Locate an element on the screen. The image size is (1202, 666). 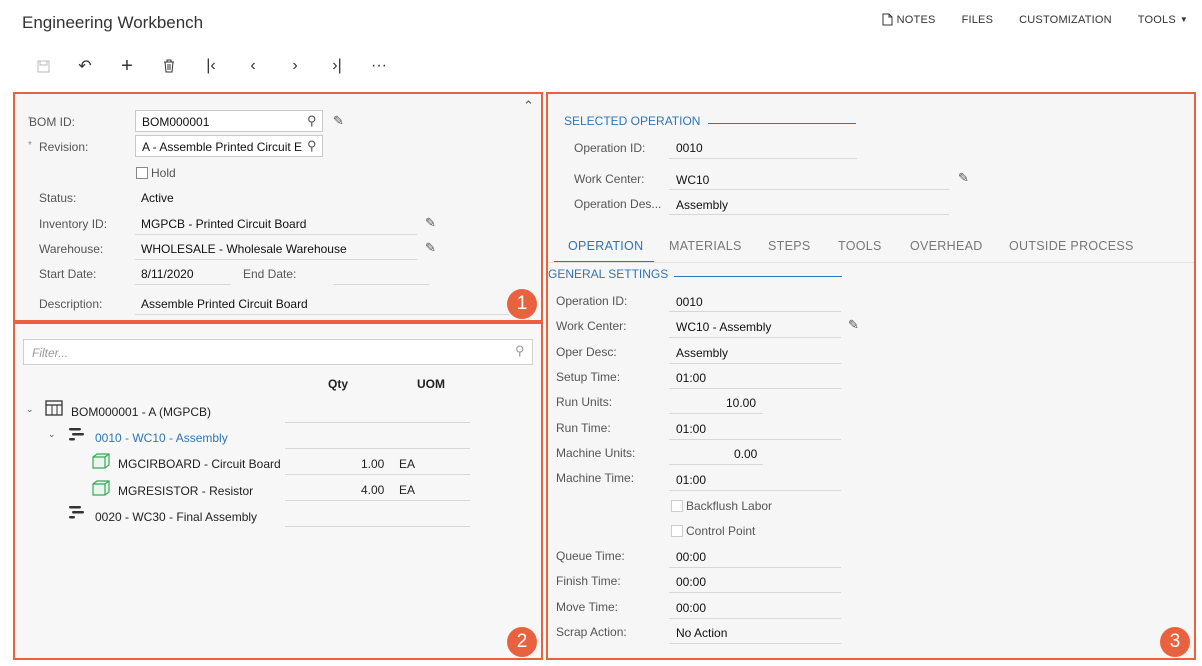
notes-link: NOTES is located at coordinates (909, 19).